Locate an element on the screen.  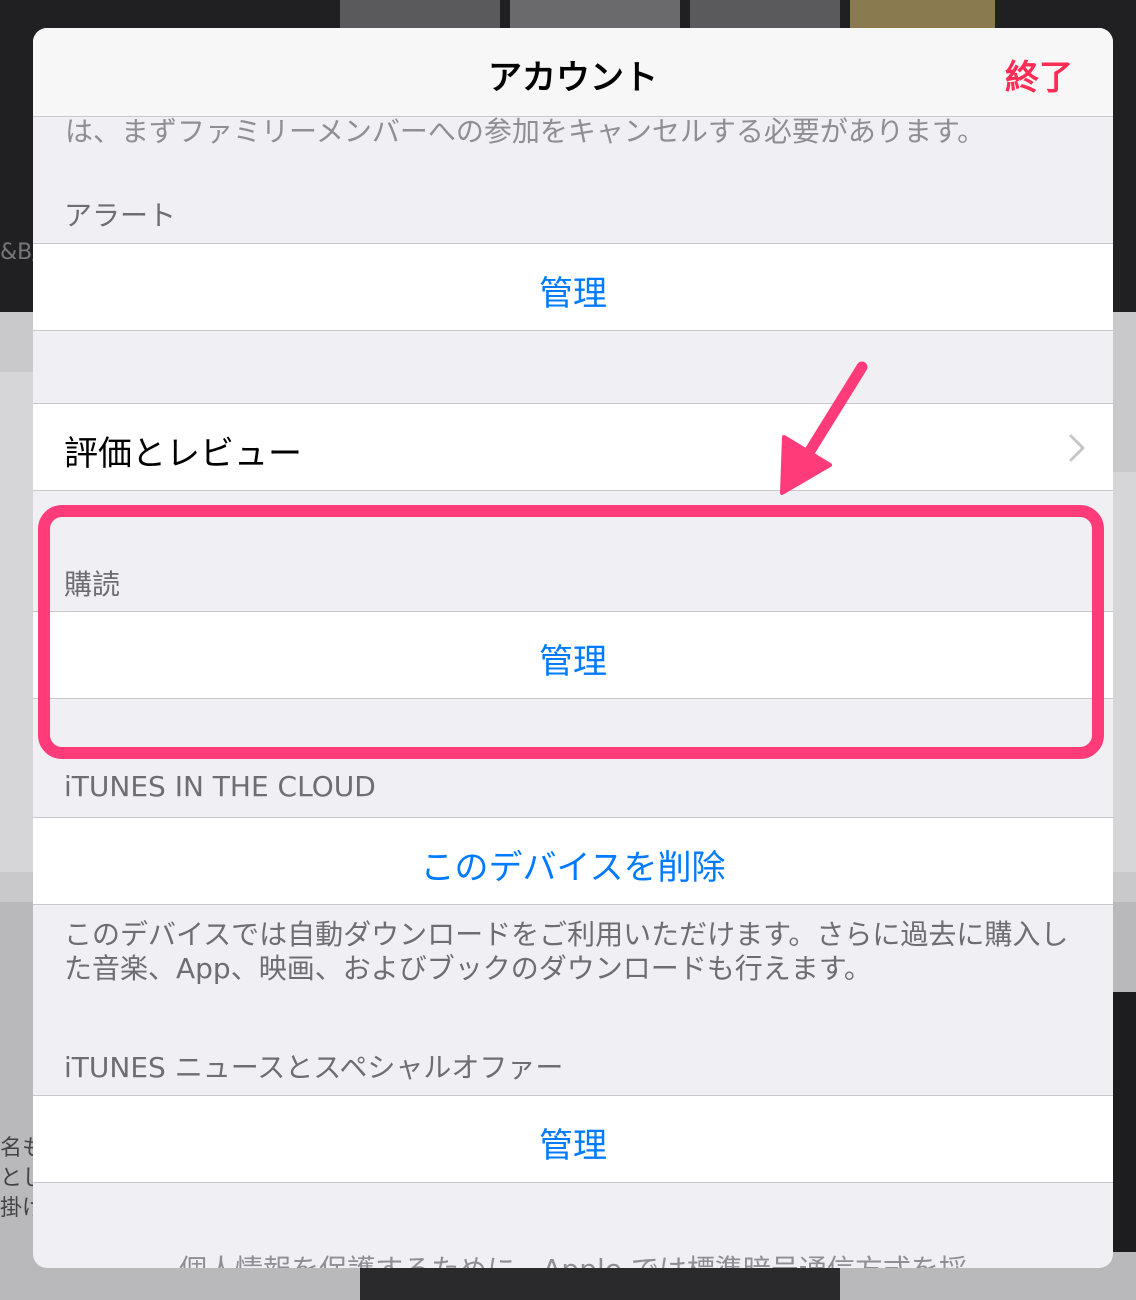
privacy-note: 個人情報を保護するために、Apple では標準暗号通信方式を採 is located at coordinates (573, 1258).